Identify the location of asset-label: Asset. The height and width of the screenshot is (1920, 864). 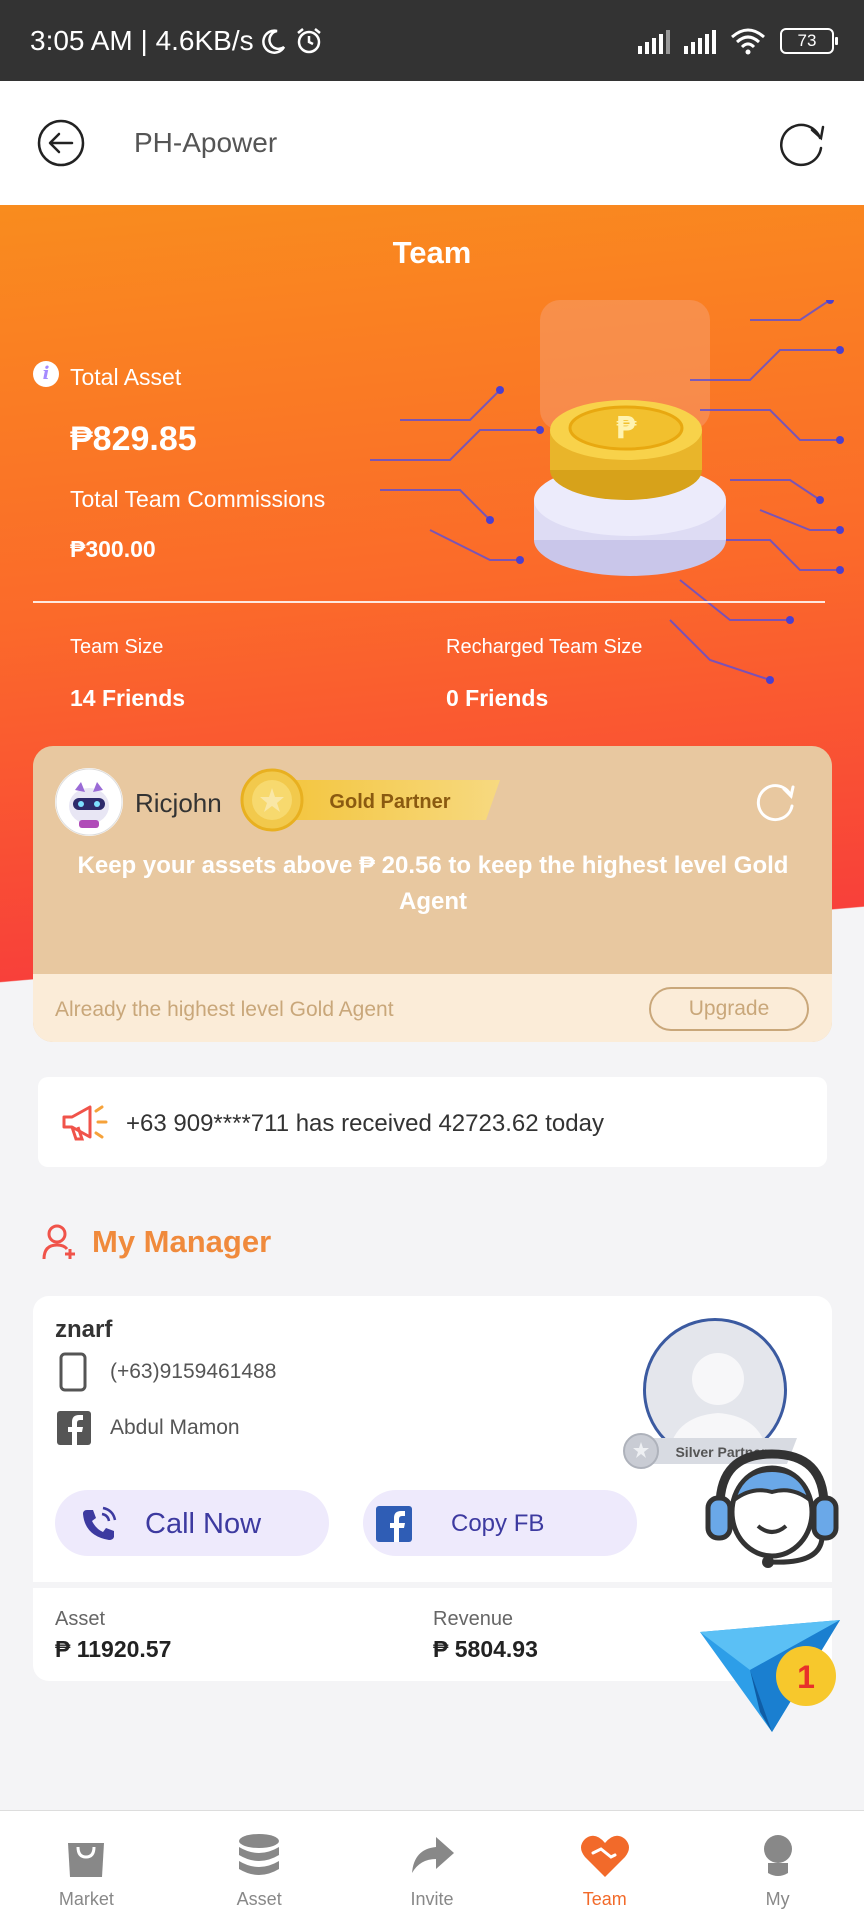
(80, 1619).